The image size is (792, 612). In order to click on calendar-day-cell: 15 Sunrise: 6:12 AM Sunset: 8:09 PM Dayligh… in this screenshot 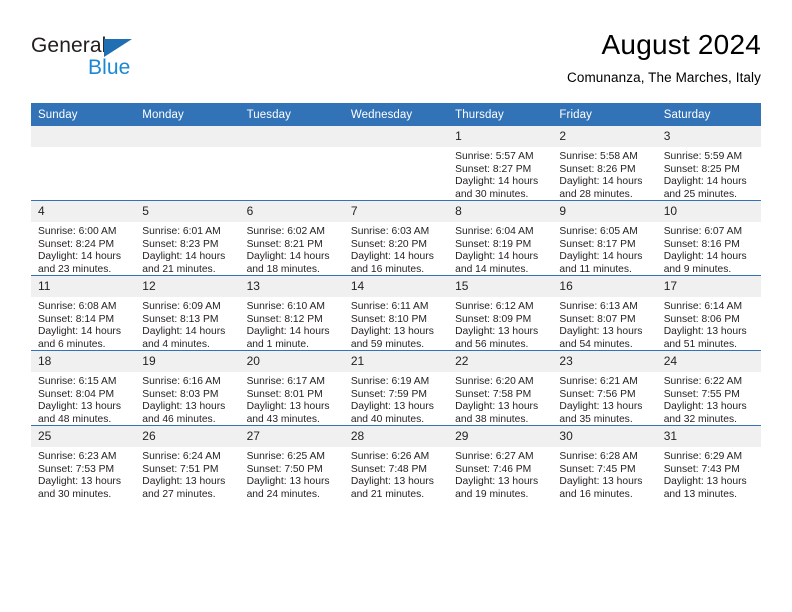, I will do `click(500, 313)`.